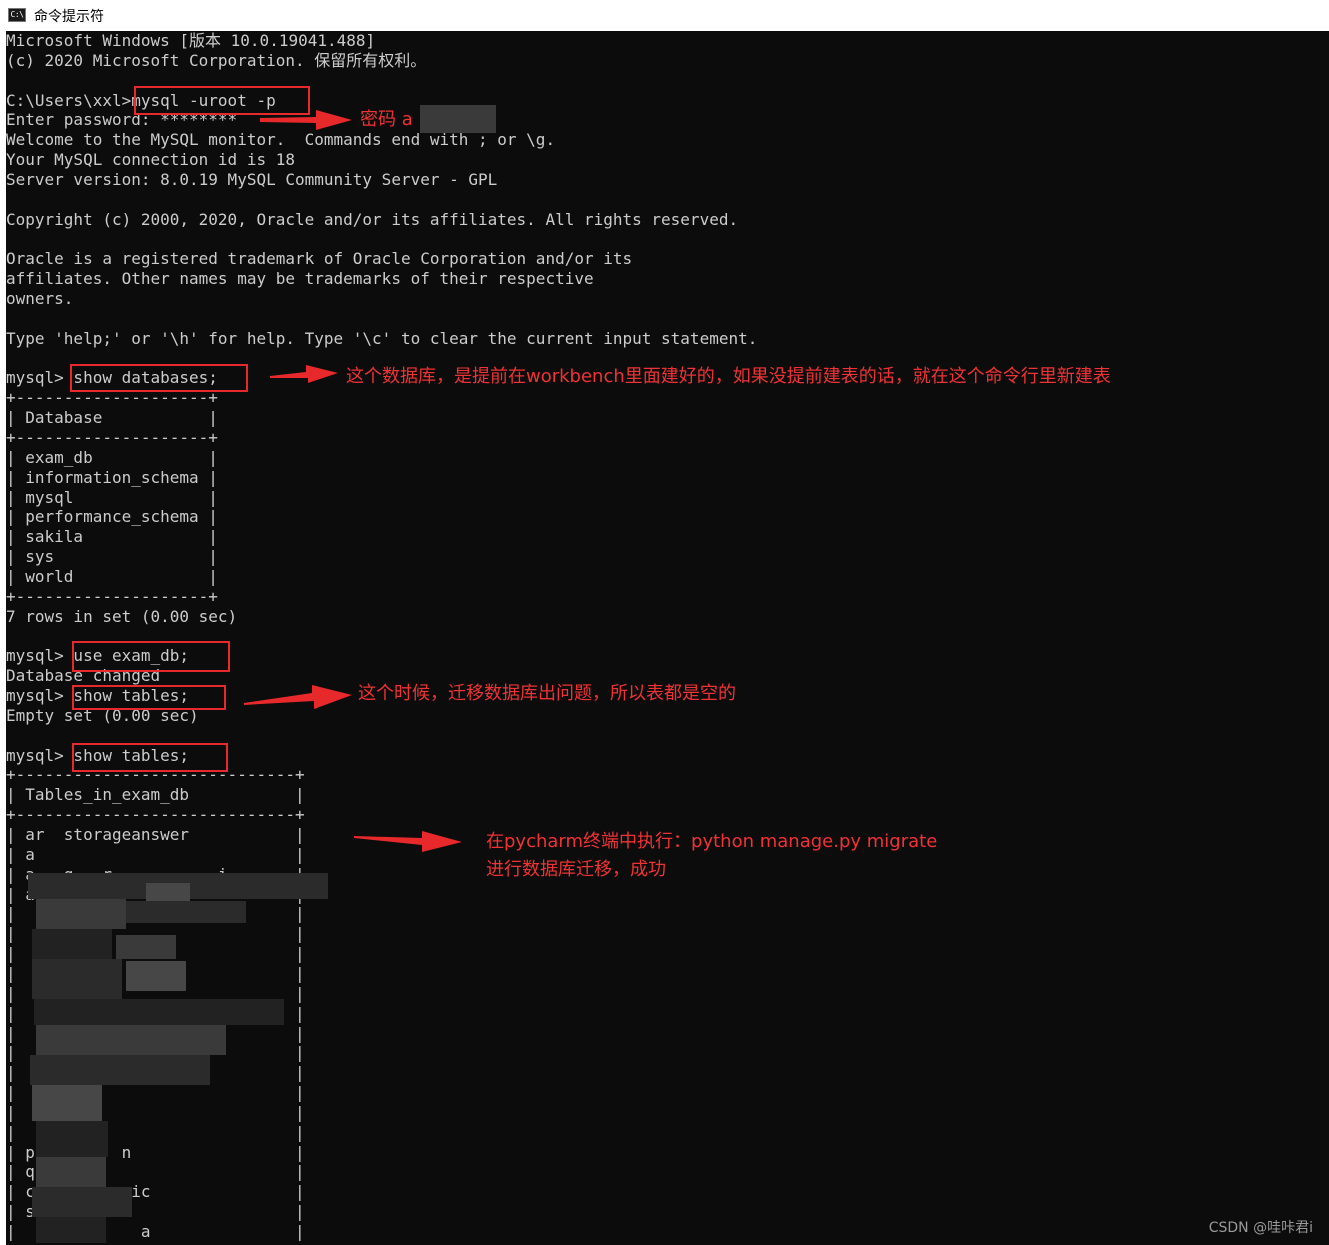  What do you see at coordinates (547, 693) in the screenshot?
I see `empty-tables-note: 这个时候，迁移数据库出问题，所以表都是空的` at bounding box center [547, 693].